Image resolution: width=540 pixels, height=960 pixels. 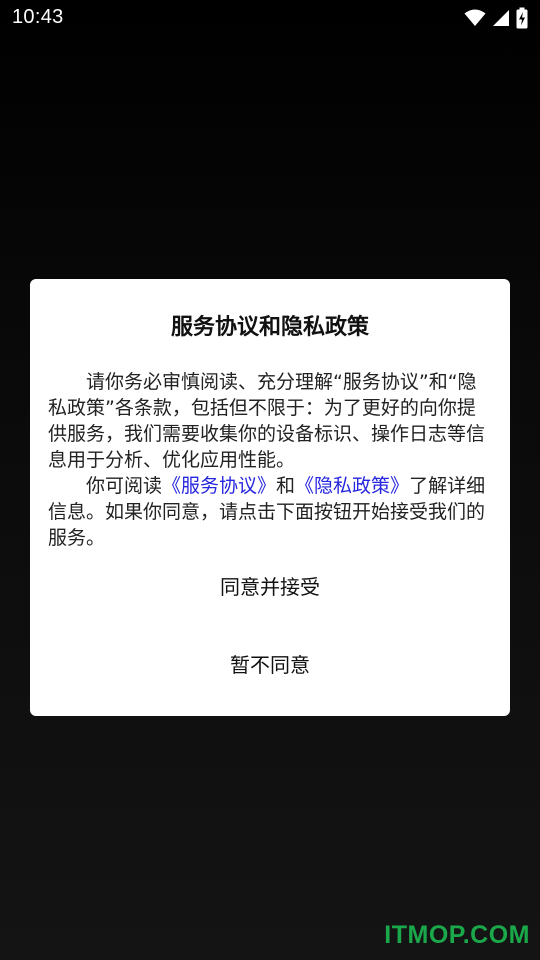 I want to click on watermark-logo: ITMOP.COM, so click(x=457, y=935).